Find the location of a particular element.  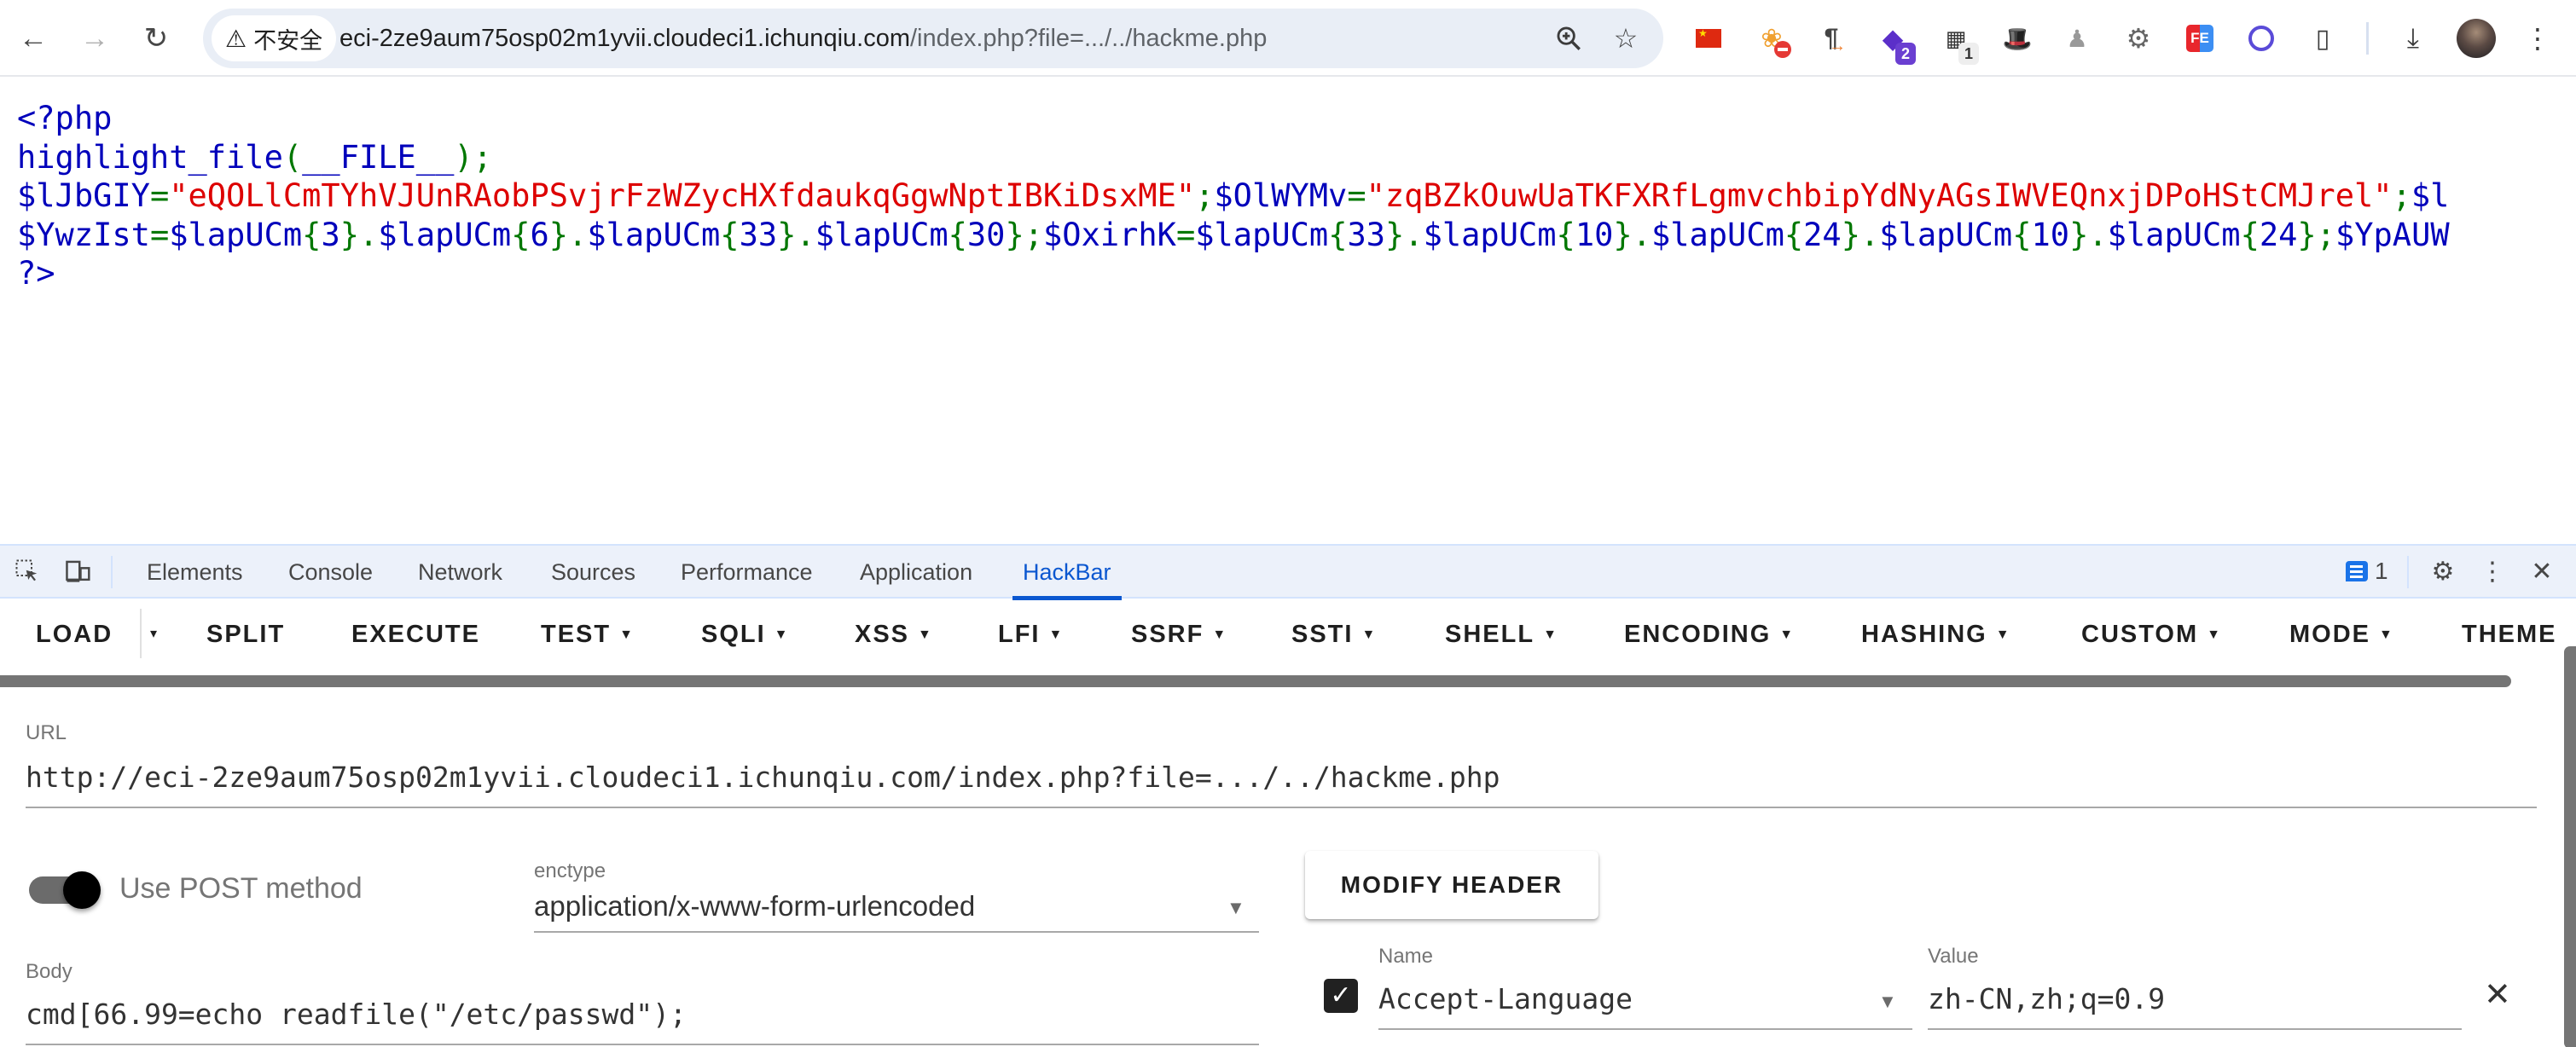

ssrf-label: SSRF is located at coordinates (1167, 634).